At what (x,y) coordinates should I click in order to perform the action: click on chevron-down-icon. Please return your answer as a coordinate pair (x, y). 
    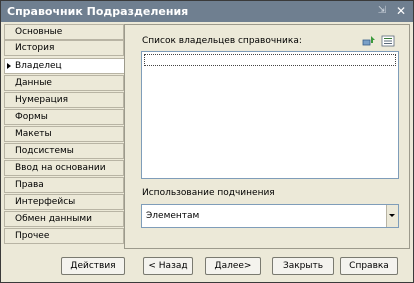
    Looking at the image, I should click on (392, 216).